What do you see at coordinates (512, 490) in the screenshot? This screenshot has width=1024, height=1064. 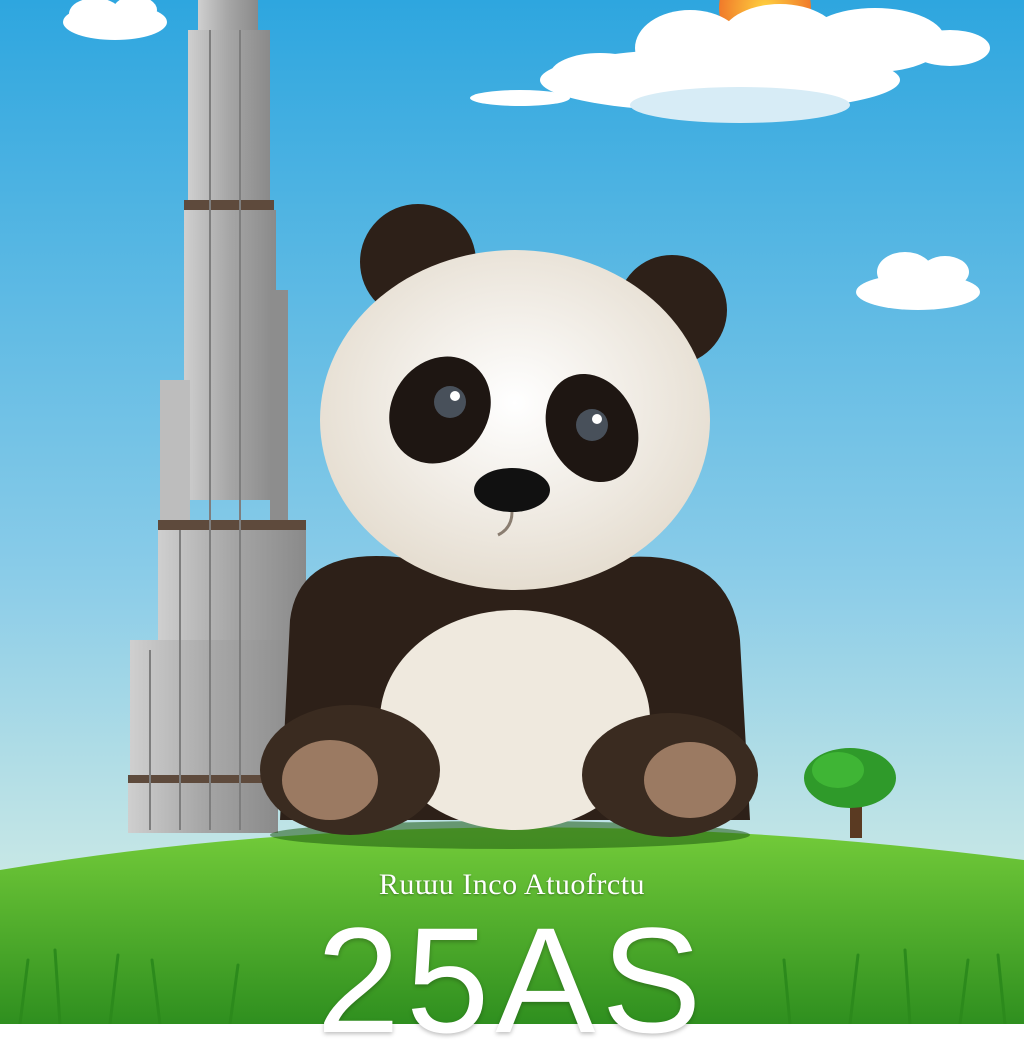 I see `panda-nose` at bounding box center [512, 490].